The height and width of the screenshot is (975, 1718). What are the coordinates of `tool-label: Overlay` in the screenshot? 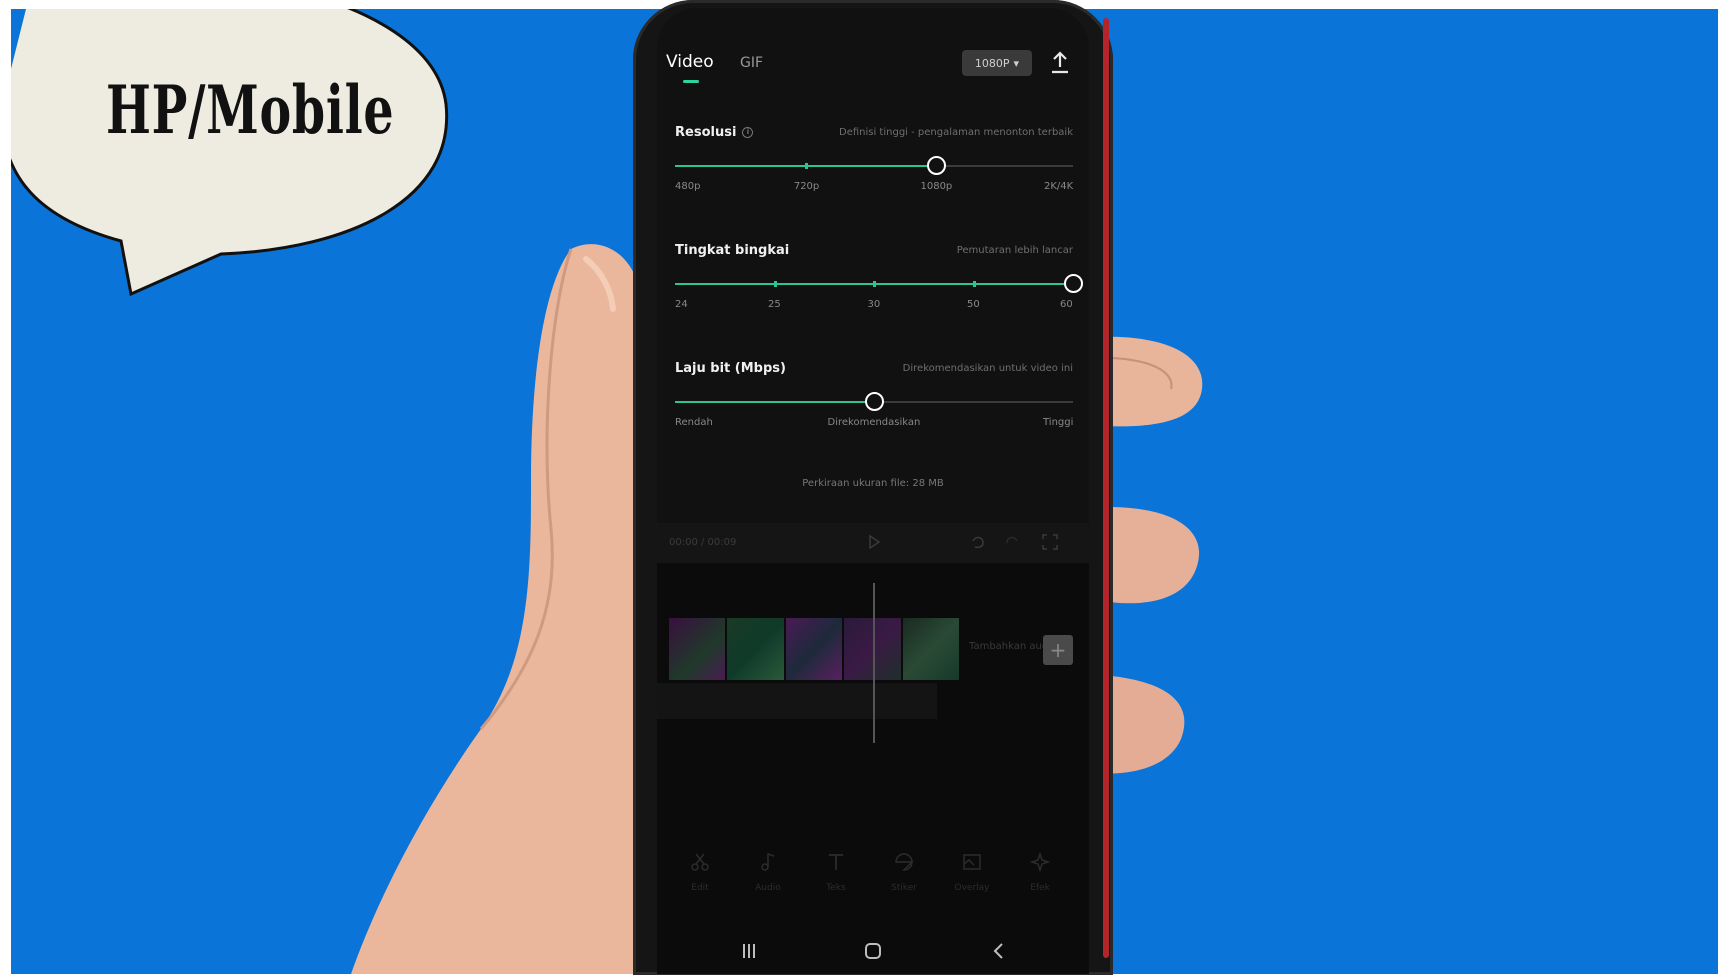 It's located at (972, 888).